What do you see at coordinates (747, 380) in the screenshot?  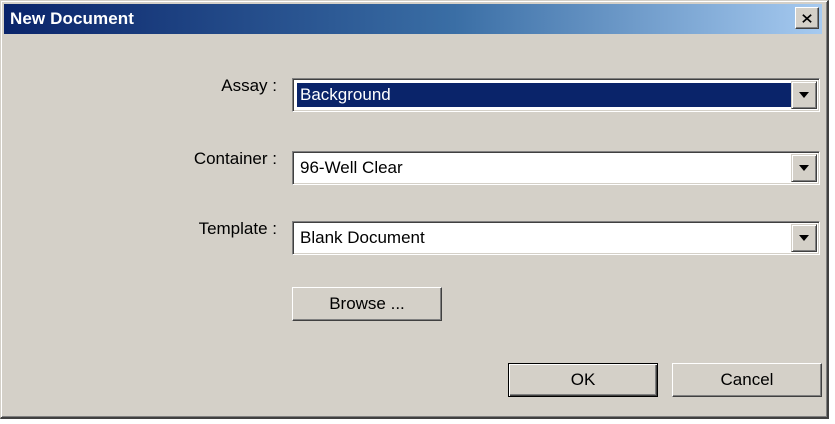 I see `cancel-button: Cancel` at bounding box center [747, 380].